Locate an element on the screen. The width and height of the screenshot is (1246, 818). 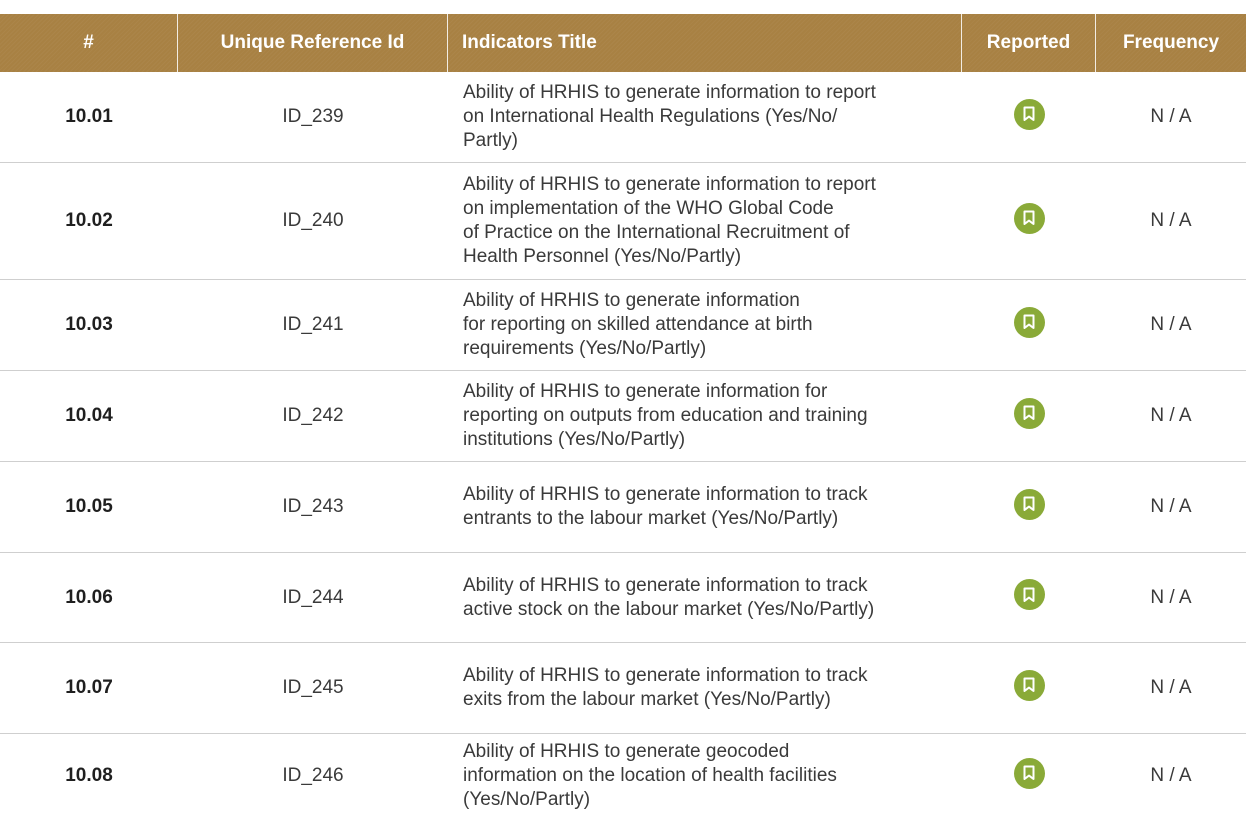
row-number: 10.08 is located at coordinates (89, 775).